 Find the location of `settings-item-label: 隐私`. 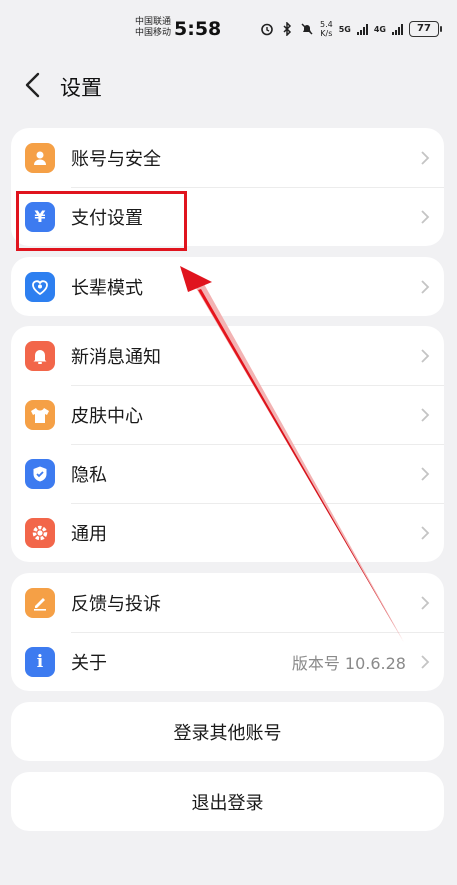

settings-item-label: 隐私 is located at coordinates (89, 475).